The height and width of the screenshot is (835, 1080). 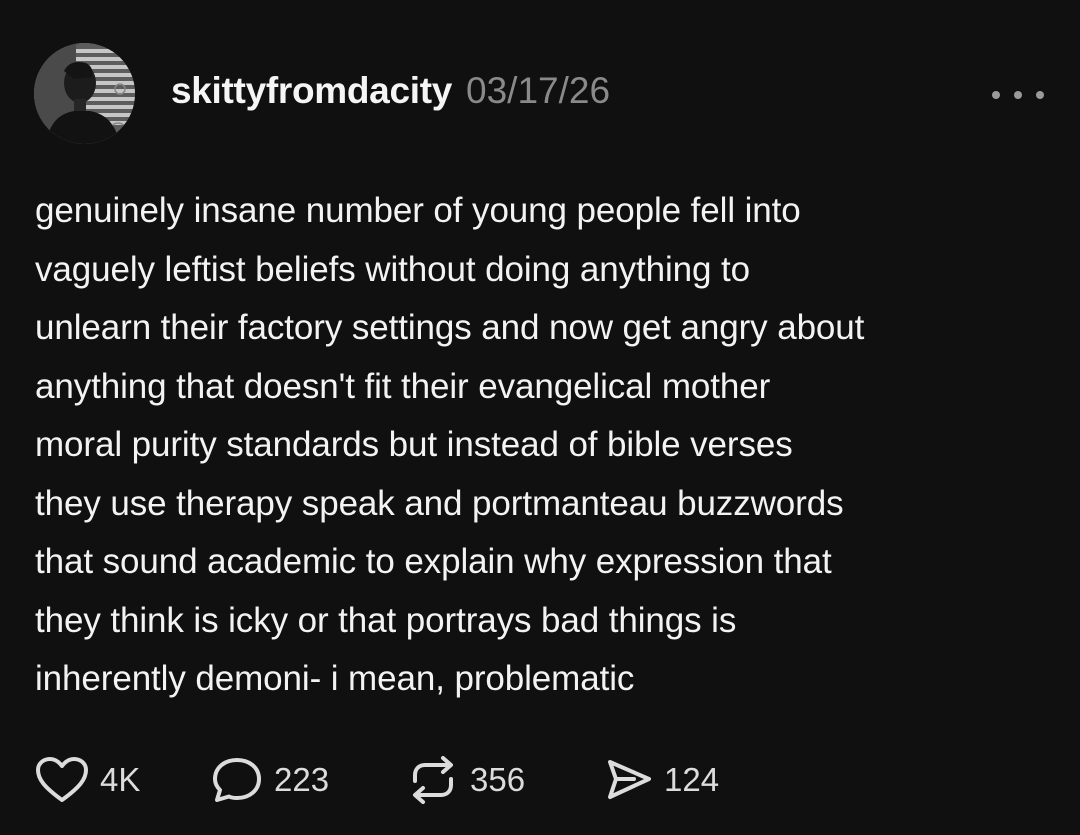 What do you see at coordinates (311, 91) in the screenshot?
I see `username: skittyfromdacity` at bounding box center [311, 91].